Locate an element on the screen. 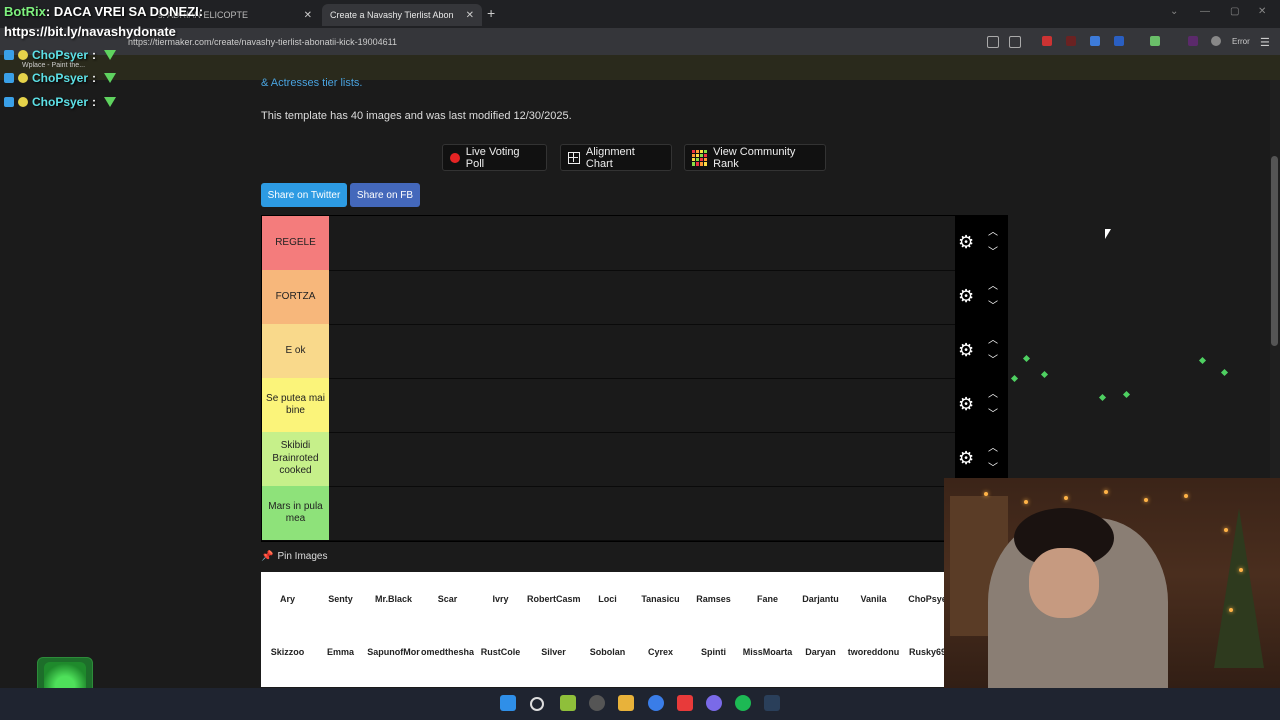 The image size is (1280, 720). tab-title: Create a Navashy Tierlist Abon is located at coordinates (392, 15).